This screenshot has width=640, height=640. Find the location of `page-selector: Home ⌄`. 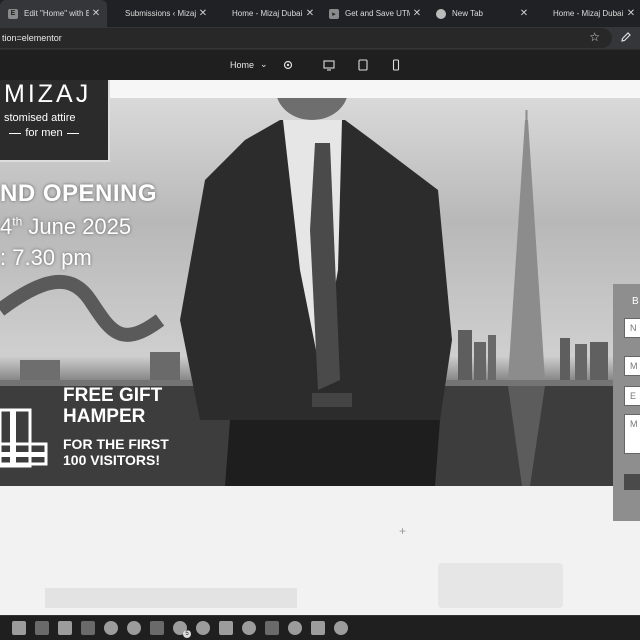

page-selector: Home ⌄ is located at coordinates (249, 64).